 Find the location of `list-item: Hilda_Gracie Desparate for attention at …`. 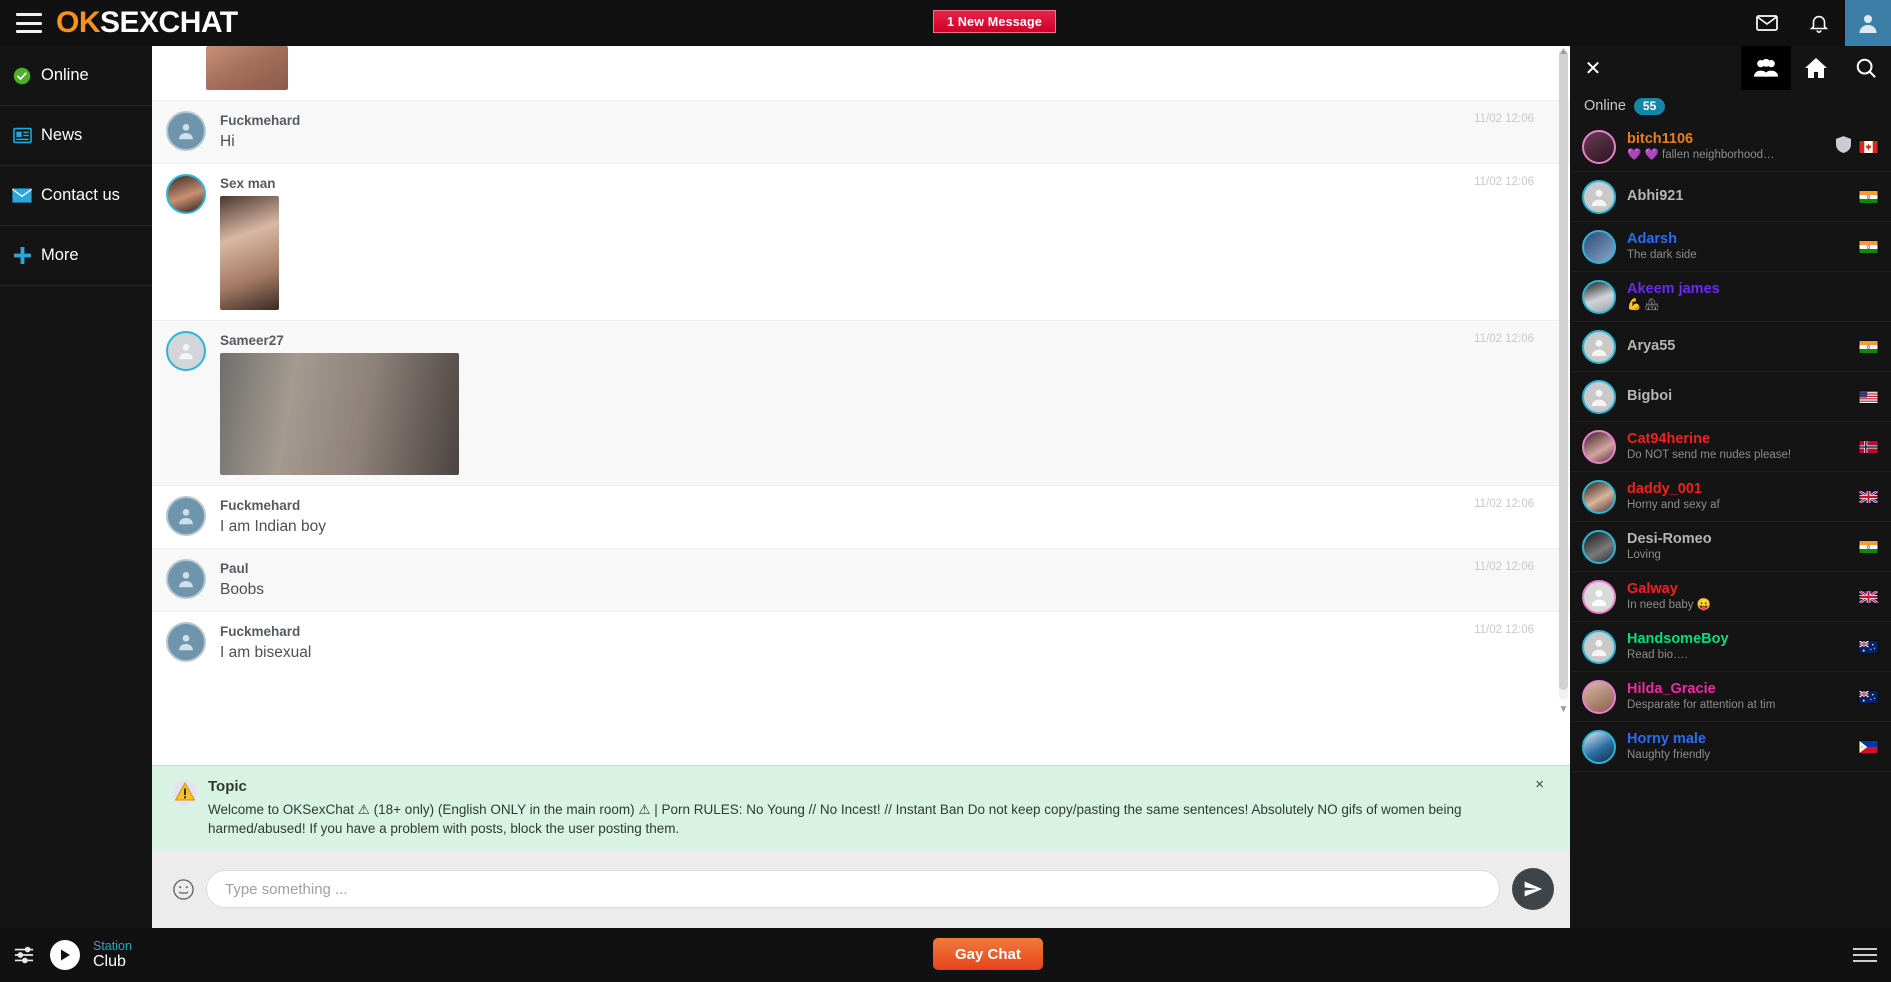

list-item: Hilda_Gracie Desparate for attention at … is located at coordinates (1730, 697).